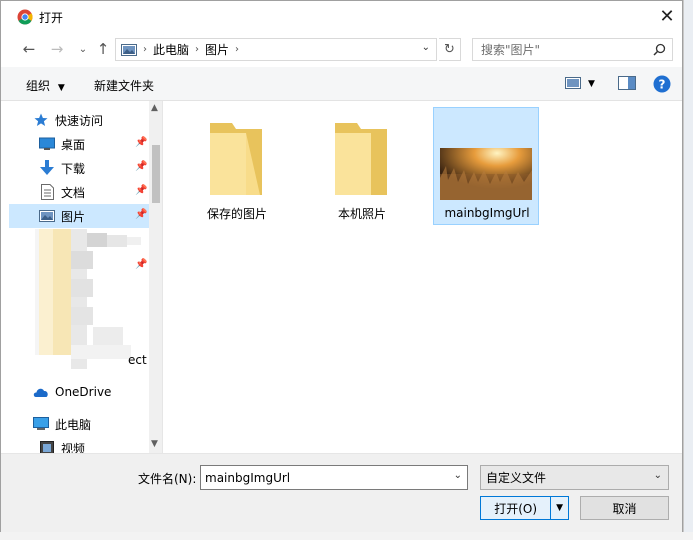  What do you see at coordinates (574, 477) in the screenshot?
I see `filetype-select: 自定义文件 ⌄` at bounding box center [574, 477].